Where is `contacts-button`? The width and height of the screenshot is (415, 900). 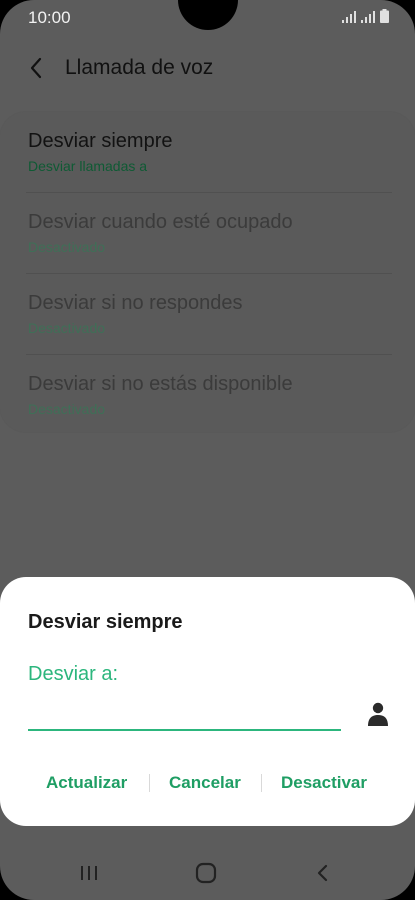 contacts-button is located at coordinates (378, 714).